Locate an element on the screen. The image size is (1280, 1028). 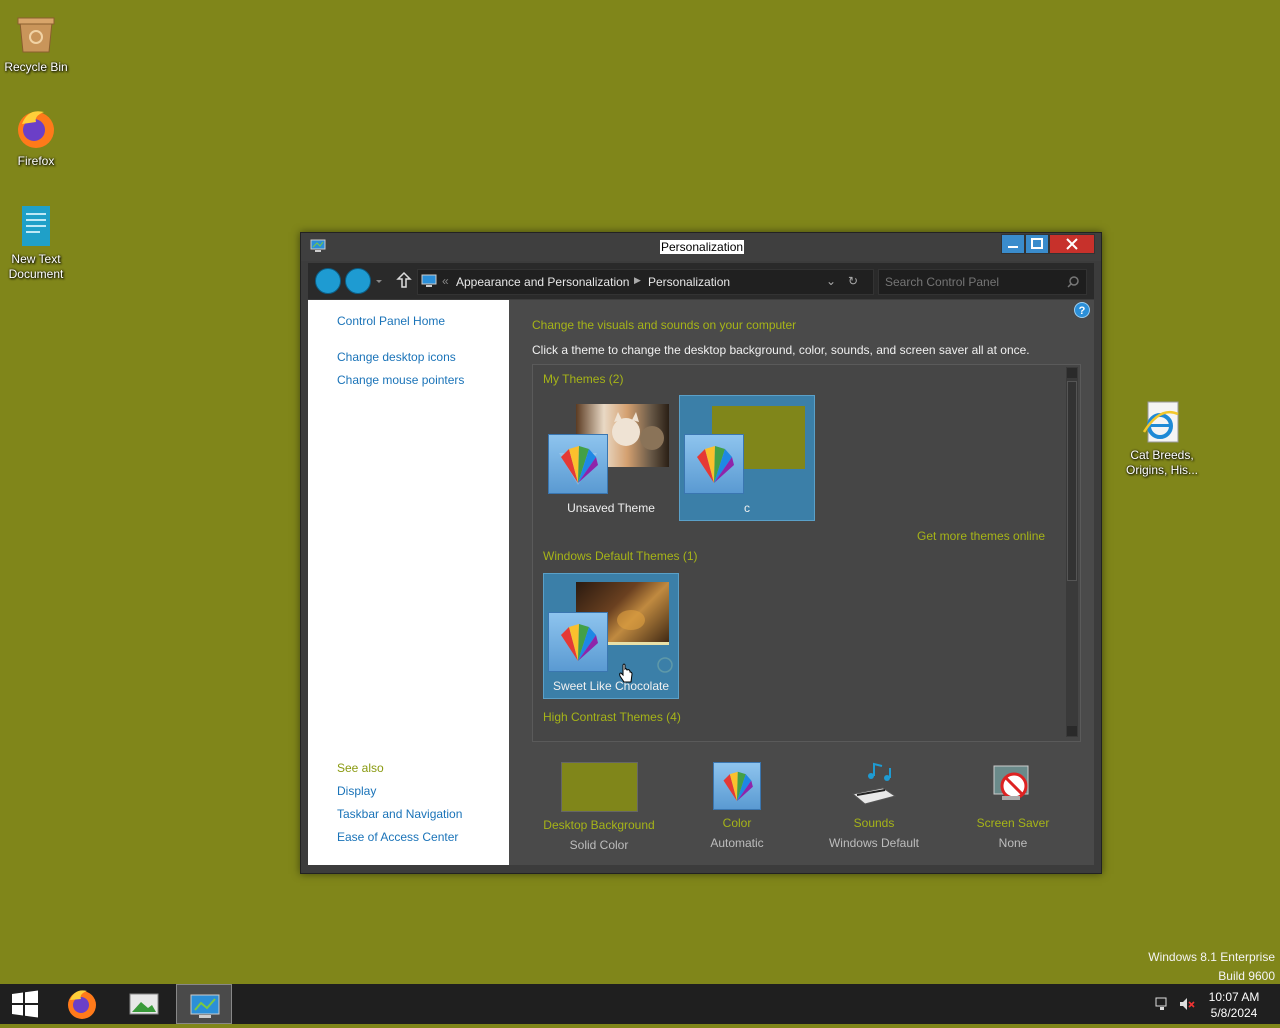
taskbar-navigation-link: Taskbar and Navigation is located at coordinates (399, 814).